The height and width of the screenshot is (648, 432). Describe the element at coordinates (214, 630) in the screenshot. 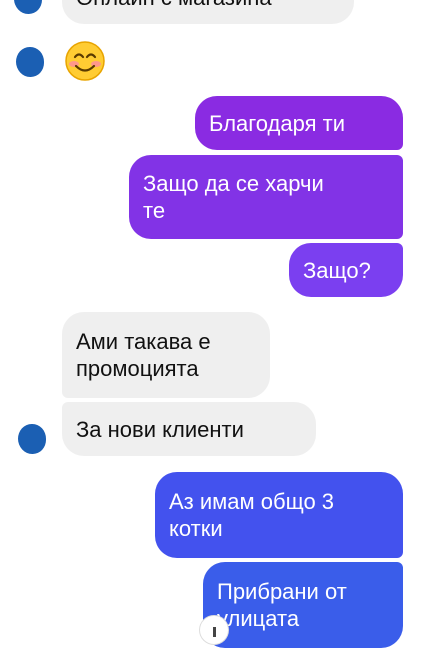

I see `seen-indicator-avatar` at that location.